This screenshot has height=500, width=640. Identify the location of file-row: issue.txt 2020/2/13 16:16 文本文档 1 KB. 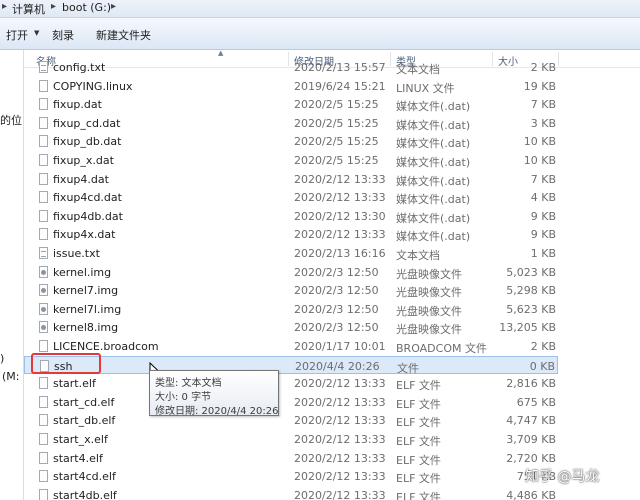
(291, 253).